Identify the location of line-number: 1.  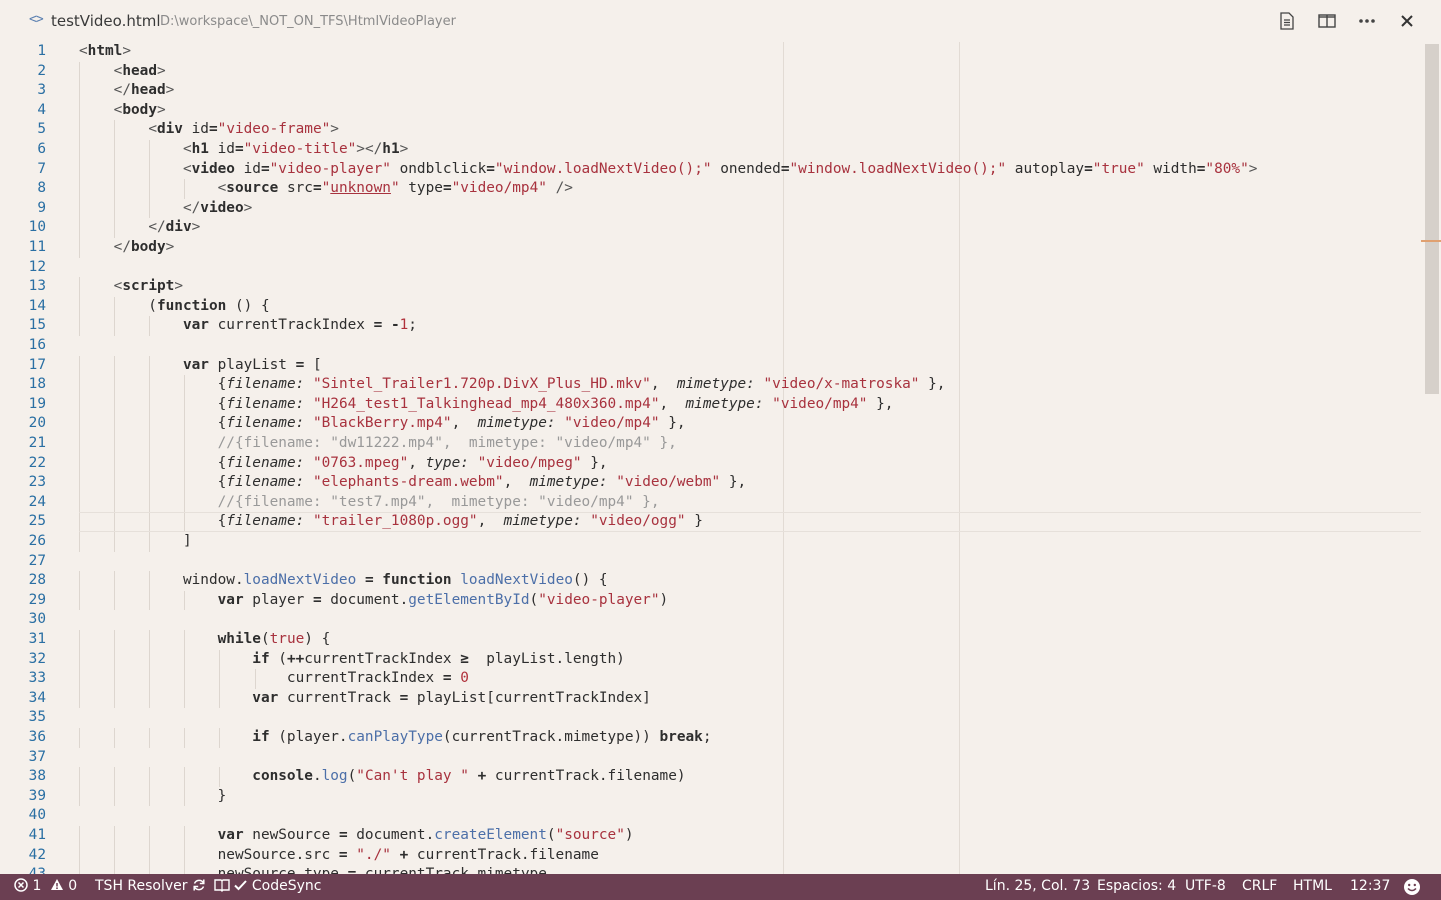
(41, 51).